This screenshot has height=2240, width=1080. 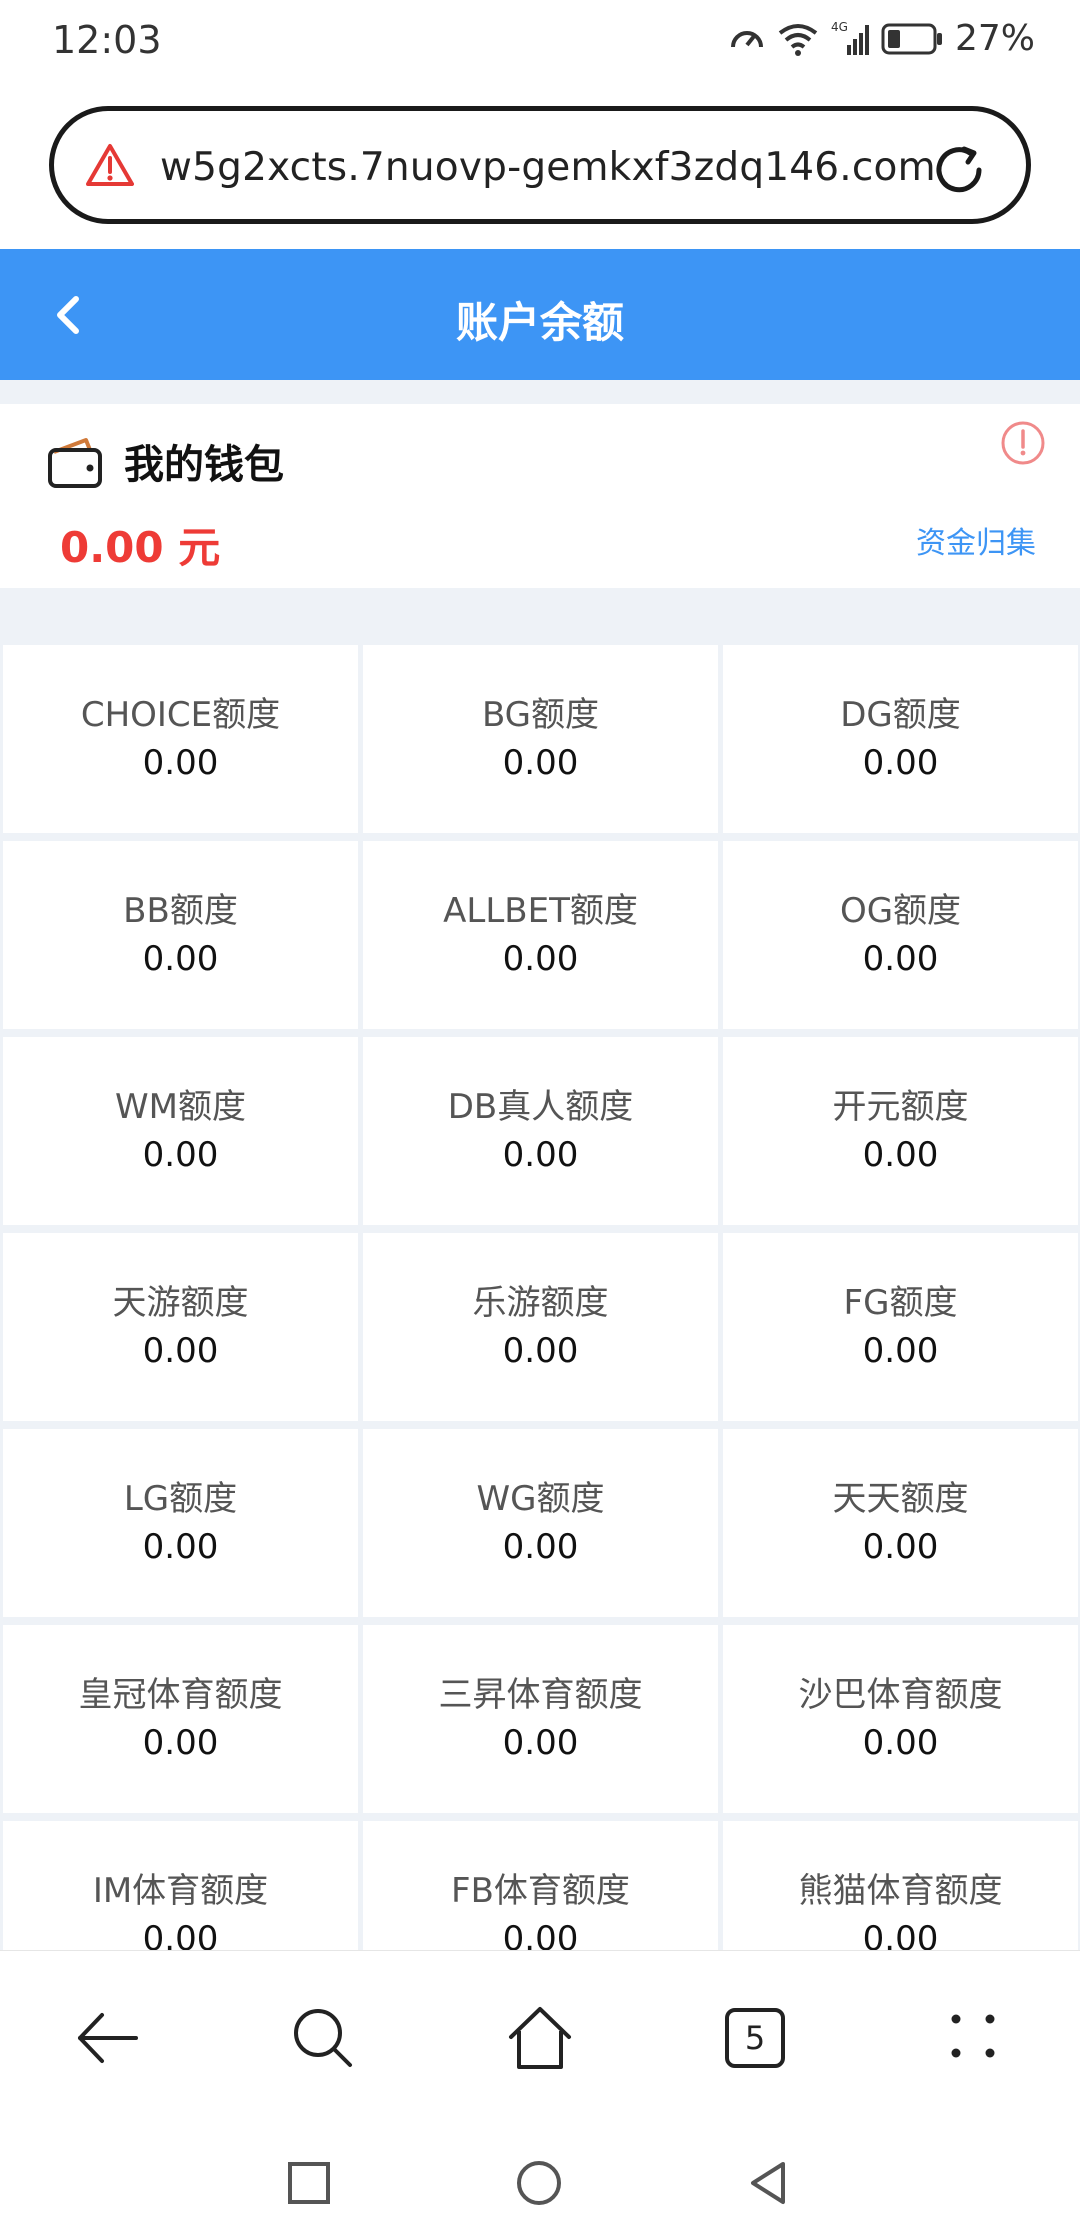 I want to click on balance-cell: 三昇体育额度 0.00, so click(x=540, y=1719).